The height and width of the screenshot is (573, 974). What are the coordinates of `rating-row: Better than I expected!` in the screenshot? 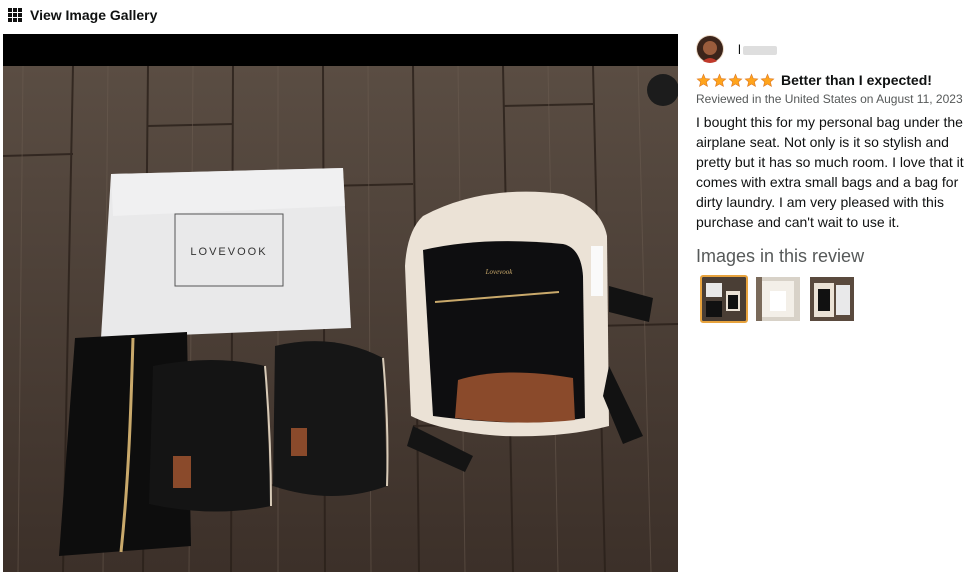 It's located at (835, 80).